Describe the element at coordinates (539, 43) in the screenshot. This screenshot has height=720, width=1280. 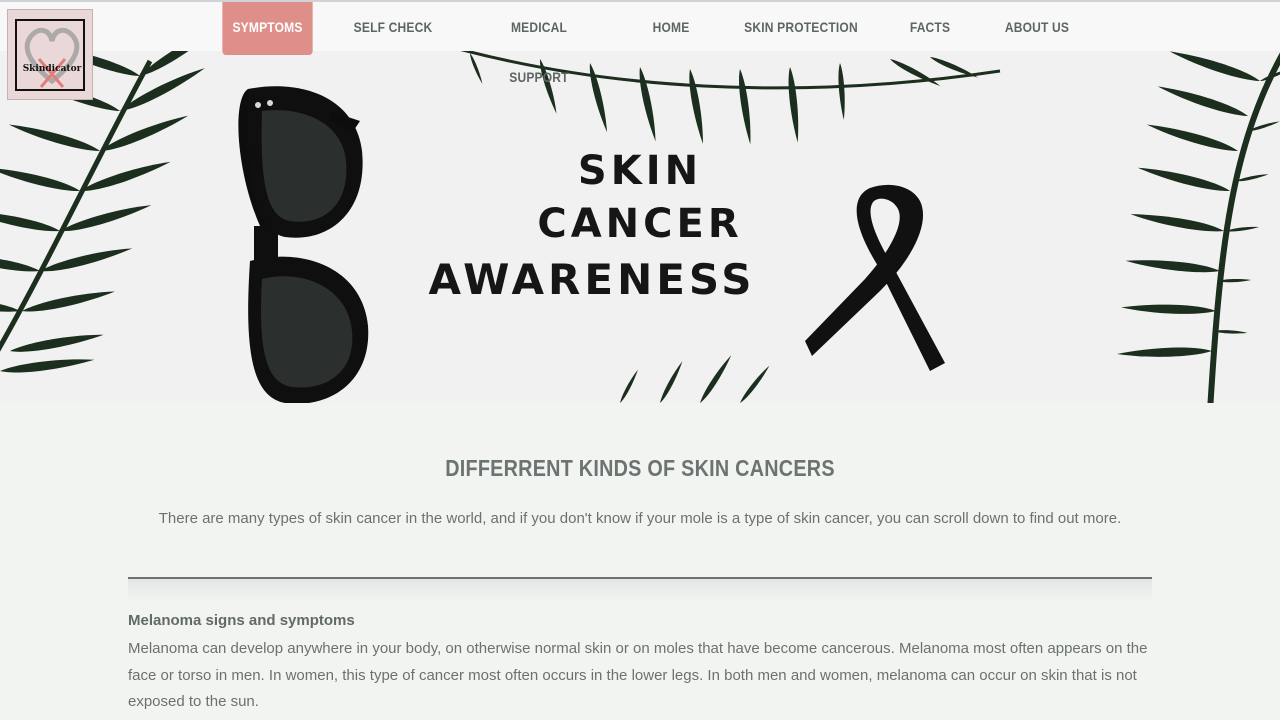
I see `nav-medical-support: MEDICAL SUPPORT` at that location.